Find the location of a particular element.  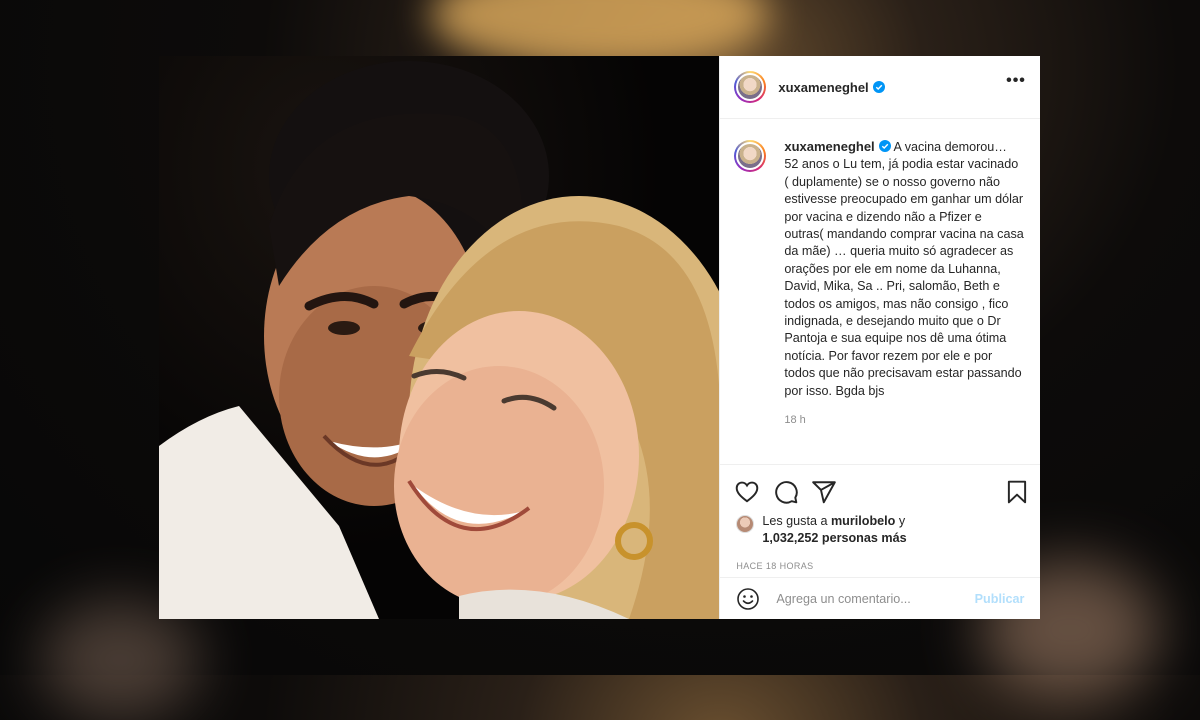

comment-icon is located at coordinates (786, 492).